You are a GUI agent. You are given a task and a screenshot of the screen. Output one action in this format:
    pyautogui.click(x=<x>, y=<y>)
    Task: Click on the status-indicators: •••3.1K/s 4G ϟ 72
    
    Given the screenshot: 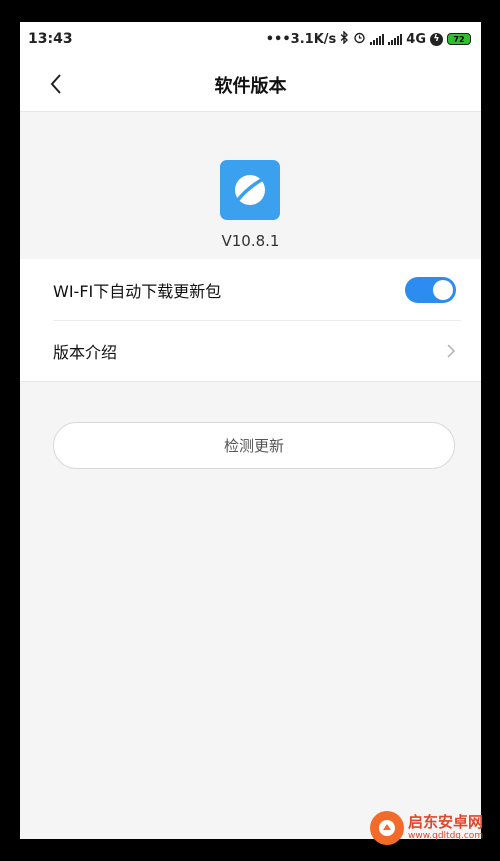 What is the action you would take?
    pyautogui.click(x=368, y=38)
    